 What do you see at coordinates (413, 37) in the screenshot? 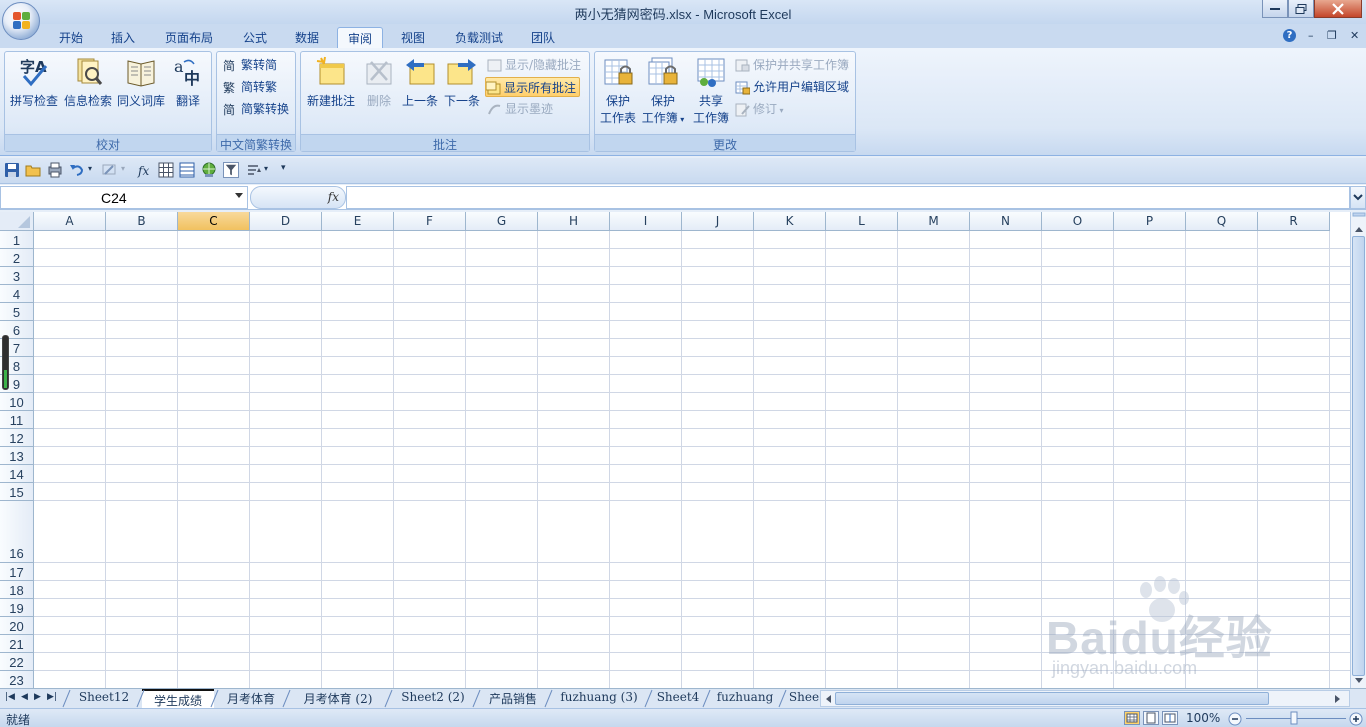
I see `tab-view: 视图` at bounding box center [413, 37].